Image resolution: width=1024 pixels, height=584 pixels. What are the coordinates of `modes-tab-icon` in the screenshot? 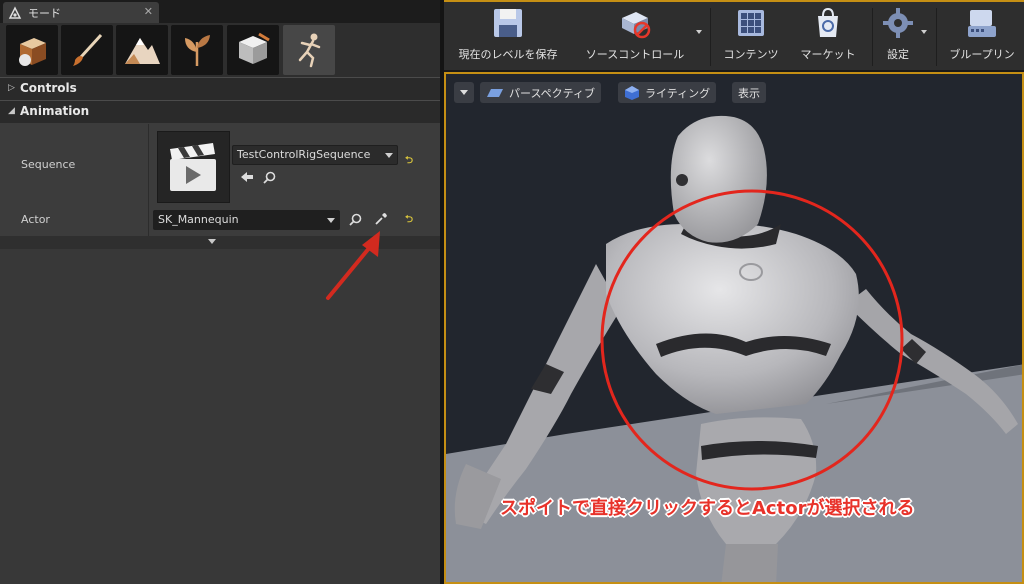 It's located at (15, 12).